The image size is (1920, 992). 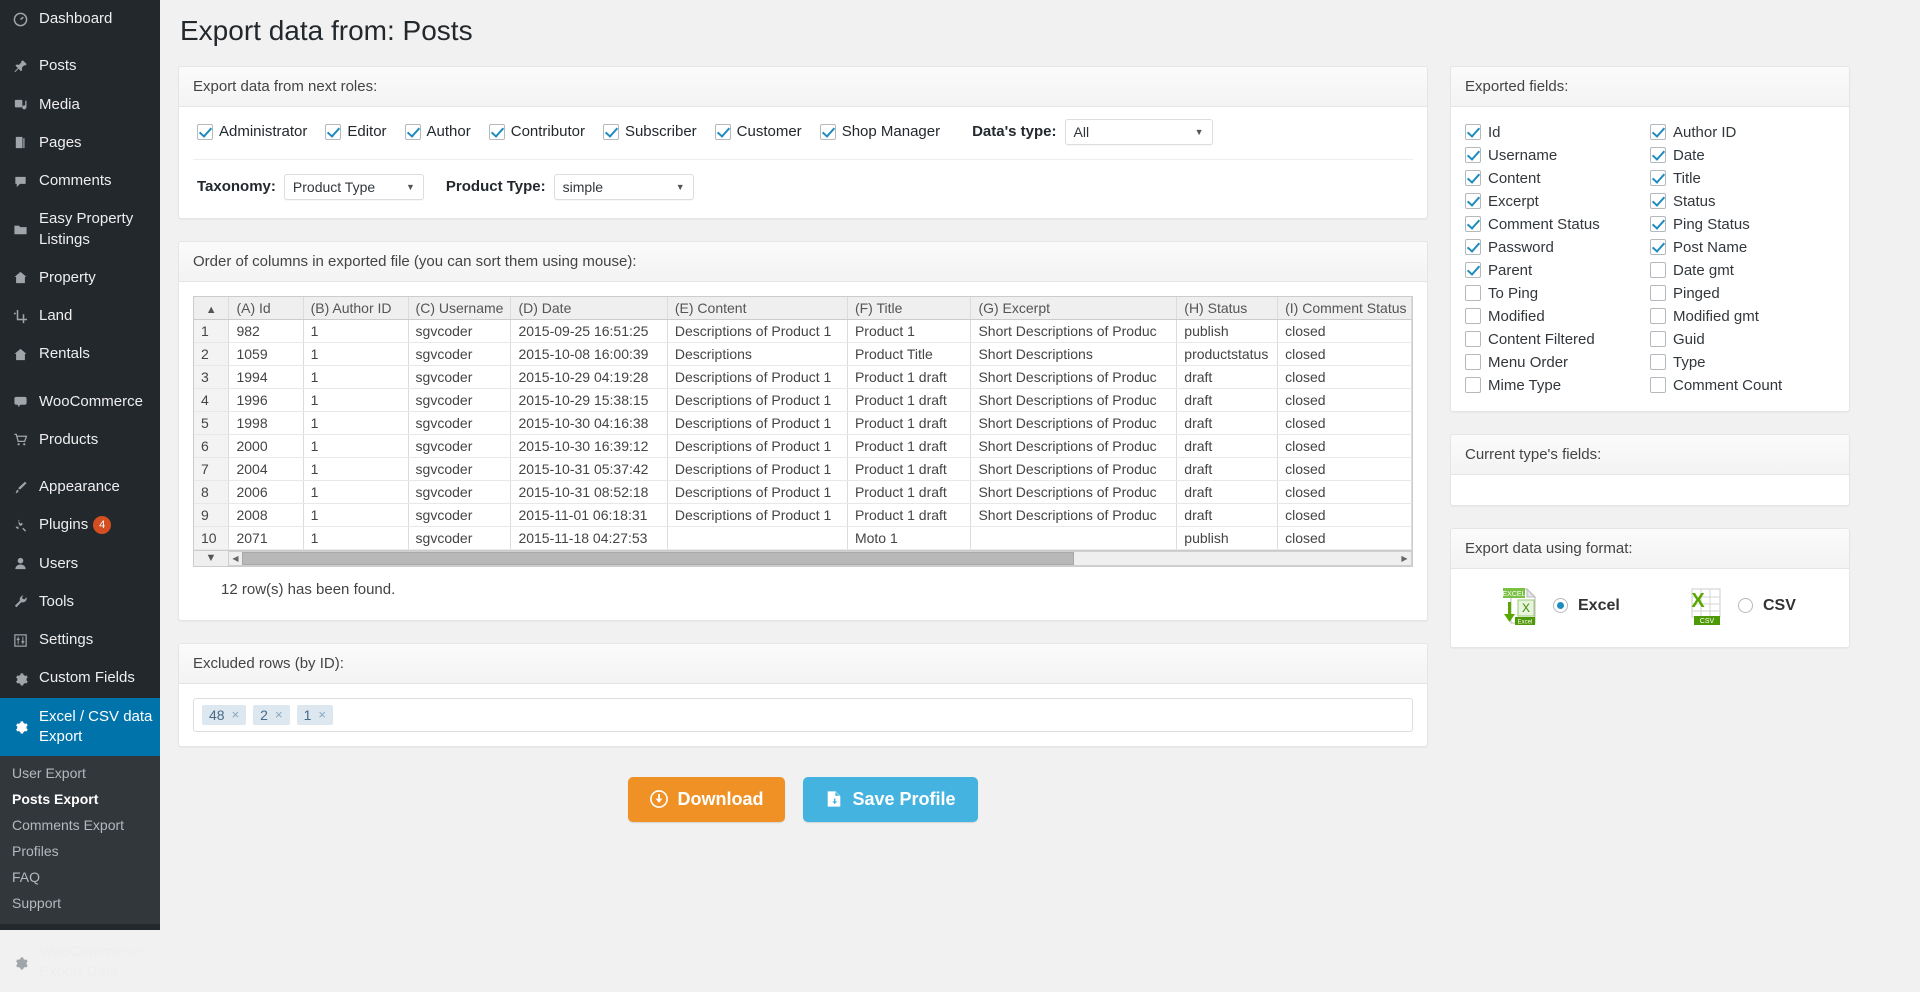 What do you see at coordinates (1344, 308) in the screenshot?
I see `column-header-i: (I) Comment Status` at bounding box center [1344, 308].